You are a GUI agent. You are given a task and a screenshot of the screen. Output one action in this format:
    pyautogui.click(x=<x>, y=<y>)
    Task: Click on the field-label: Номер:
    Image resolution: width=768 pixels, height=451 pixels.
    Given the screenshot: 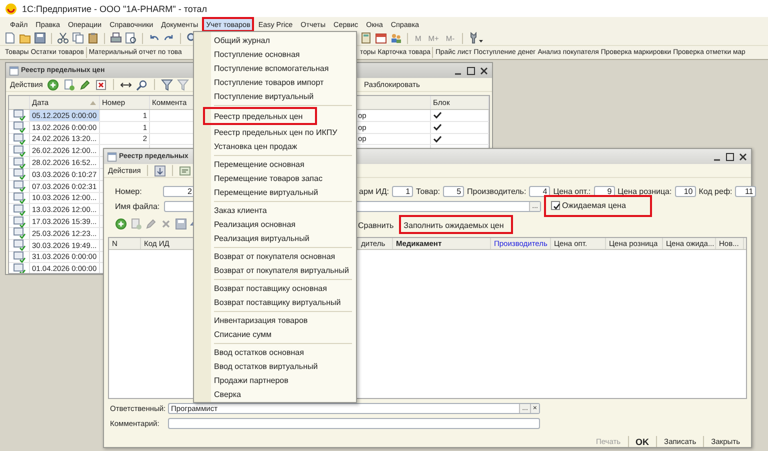 What is the action you would take?
    pyautogui.click(x=129, y=191)
    